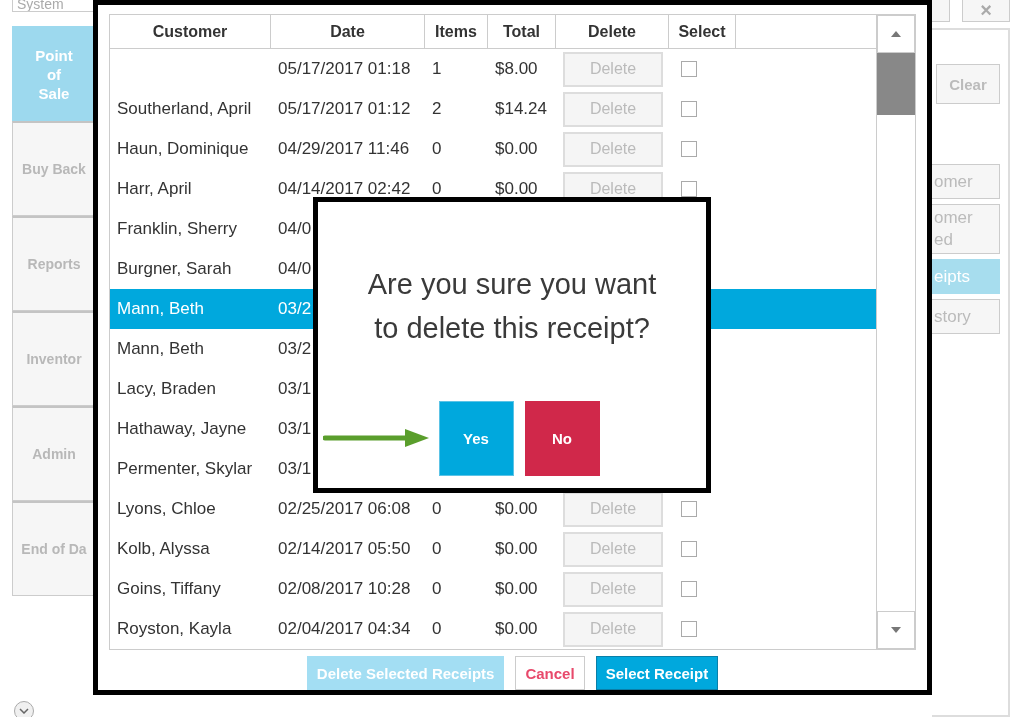  I want to click on table-cell: Burgner, Sarah, so click(174, 269).